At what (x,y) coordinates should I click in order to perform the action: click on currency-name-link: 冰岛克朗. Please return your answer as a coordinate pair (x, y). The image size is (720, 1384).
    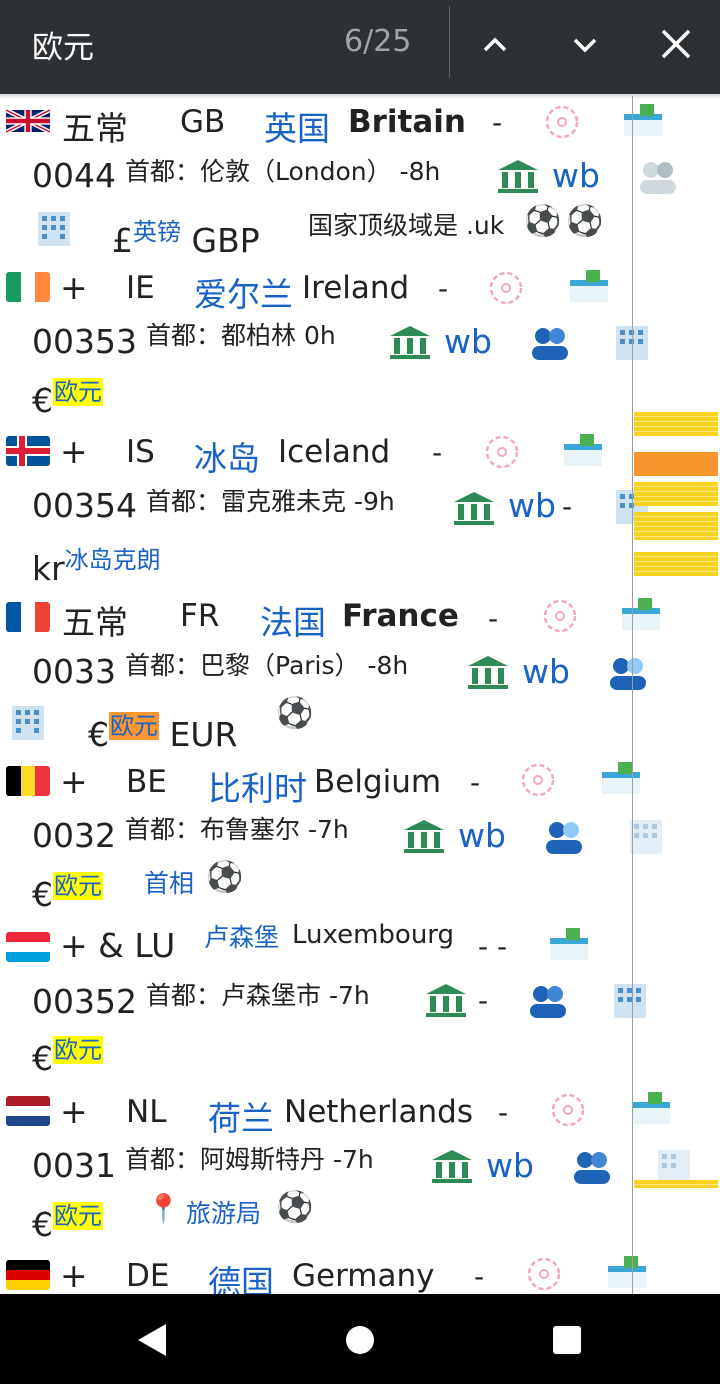
    Looking at the image, I should click on (113, 560).